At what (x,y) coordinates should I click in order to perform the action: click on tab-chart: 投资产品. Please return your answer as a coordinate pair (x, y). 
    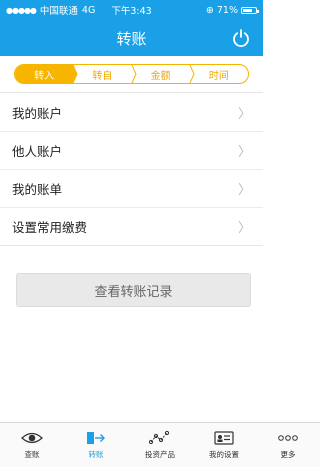
    Looking at the image, I should click on (160, 445).